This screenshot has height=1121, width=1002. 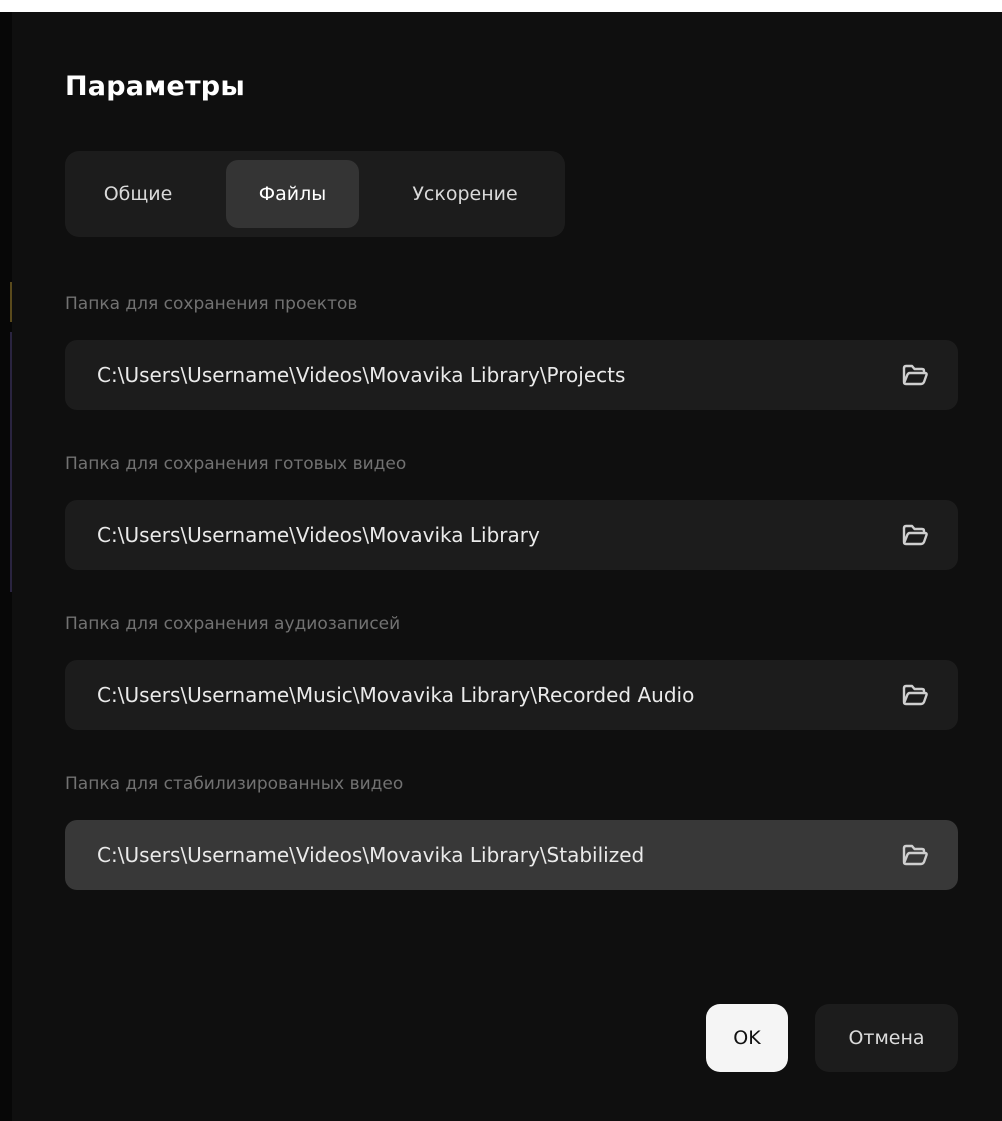 I want to click on stabilized-folder-label: Папка для стабилизированных видео, so click(x=234, y=784).